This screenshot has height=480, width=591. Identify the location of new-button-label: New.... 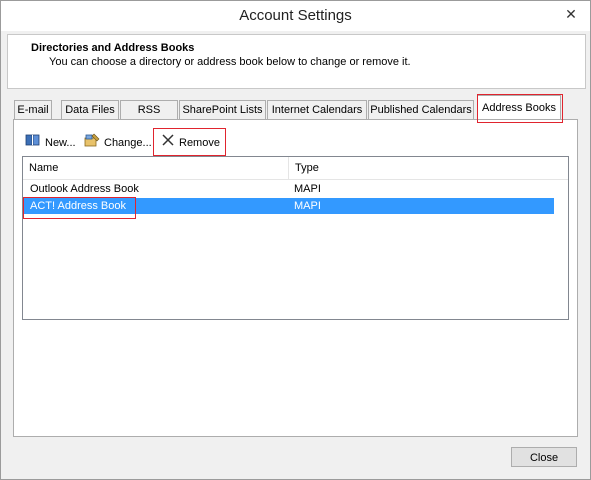
(60, 143).